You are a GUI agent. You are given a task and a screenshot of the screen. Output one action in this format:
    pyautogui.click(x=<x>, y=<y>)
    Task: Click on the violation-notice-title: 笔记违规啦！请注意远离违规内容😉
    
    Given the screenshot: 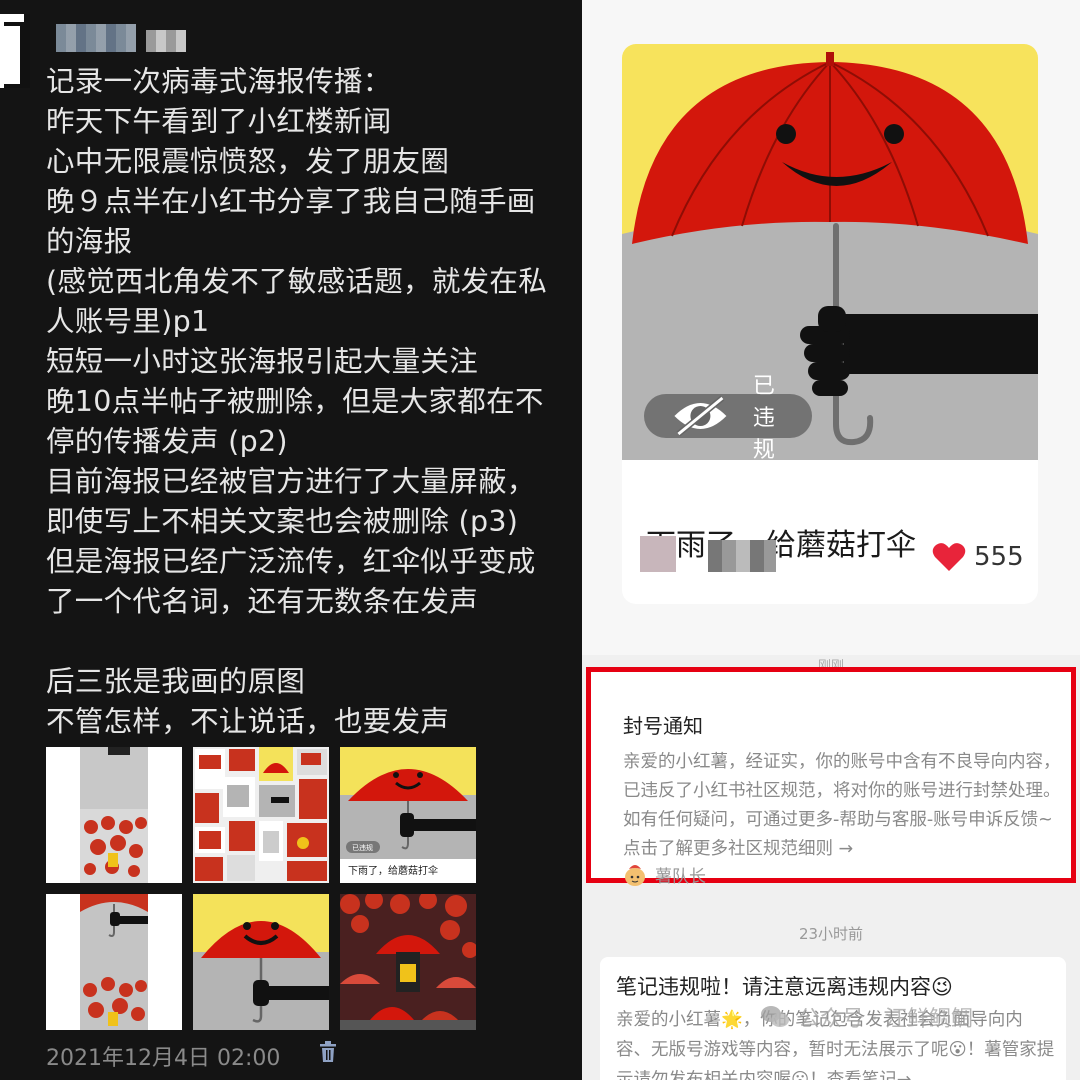 What is the action you would take?
    pyautogui.click(x=784, y=987)
    